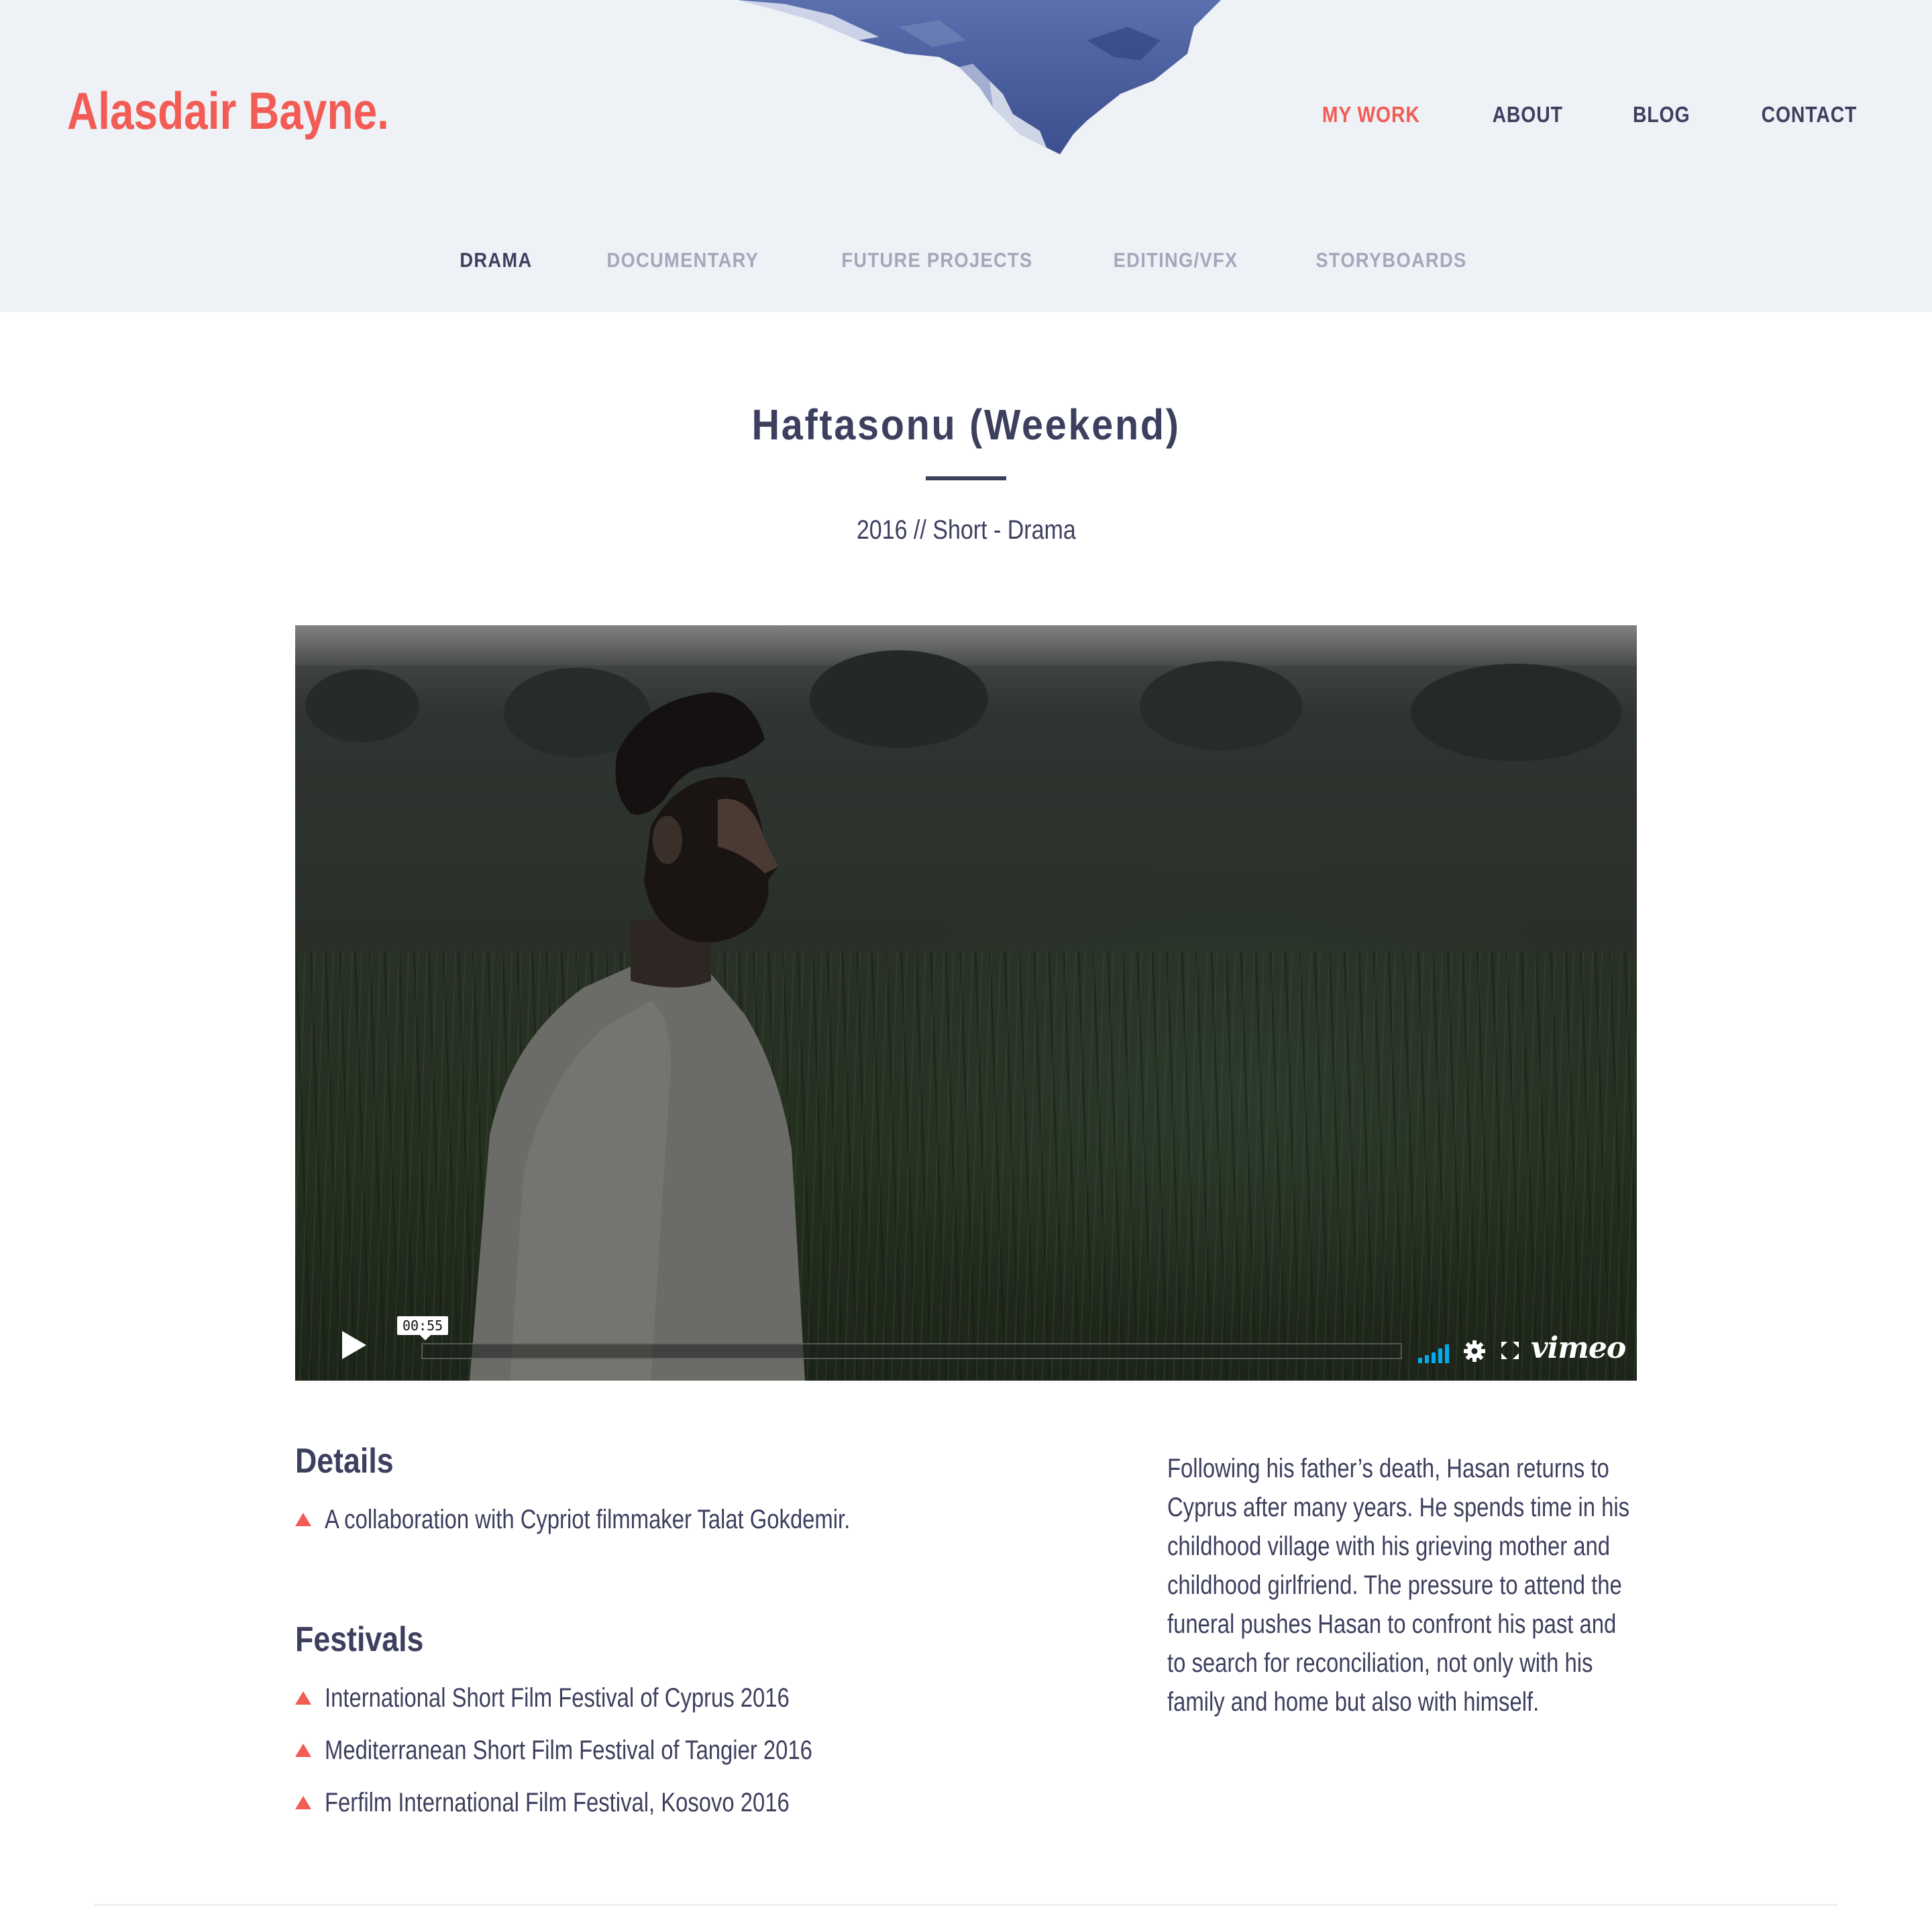 The image size is (1932, 1918). Describe the element at coordinates (683, 260) in the screenshot. I see `tab-documentary: DOCUMENTARY` at that location.